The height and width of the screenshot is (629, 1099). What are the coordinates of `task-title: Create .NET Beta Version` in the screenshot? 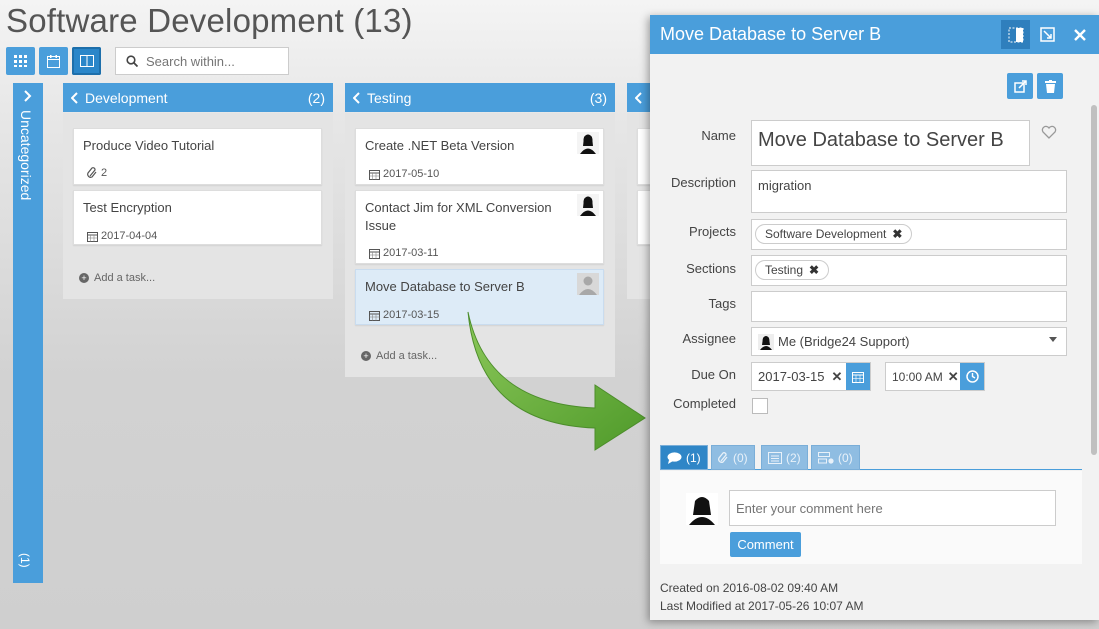 It's located at (440, 145).